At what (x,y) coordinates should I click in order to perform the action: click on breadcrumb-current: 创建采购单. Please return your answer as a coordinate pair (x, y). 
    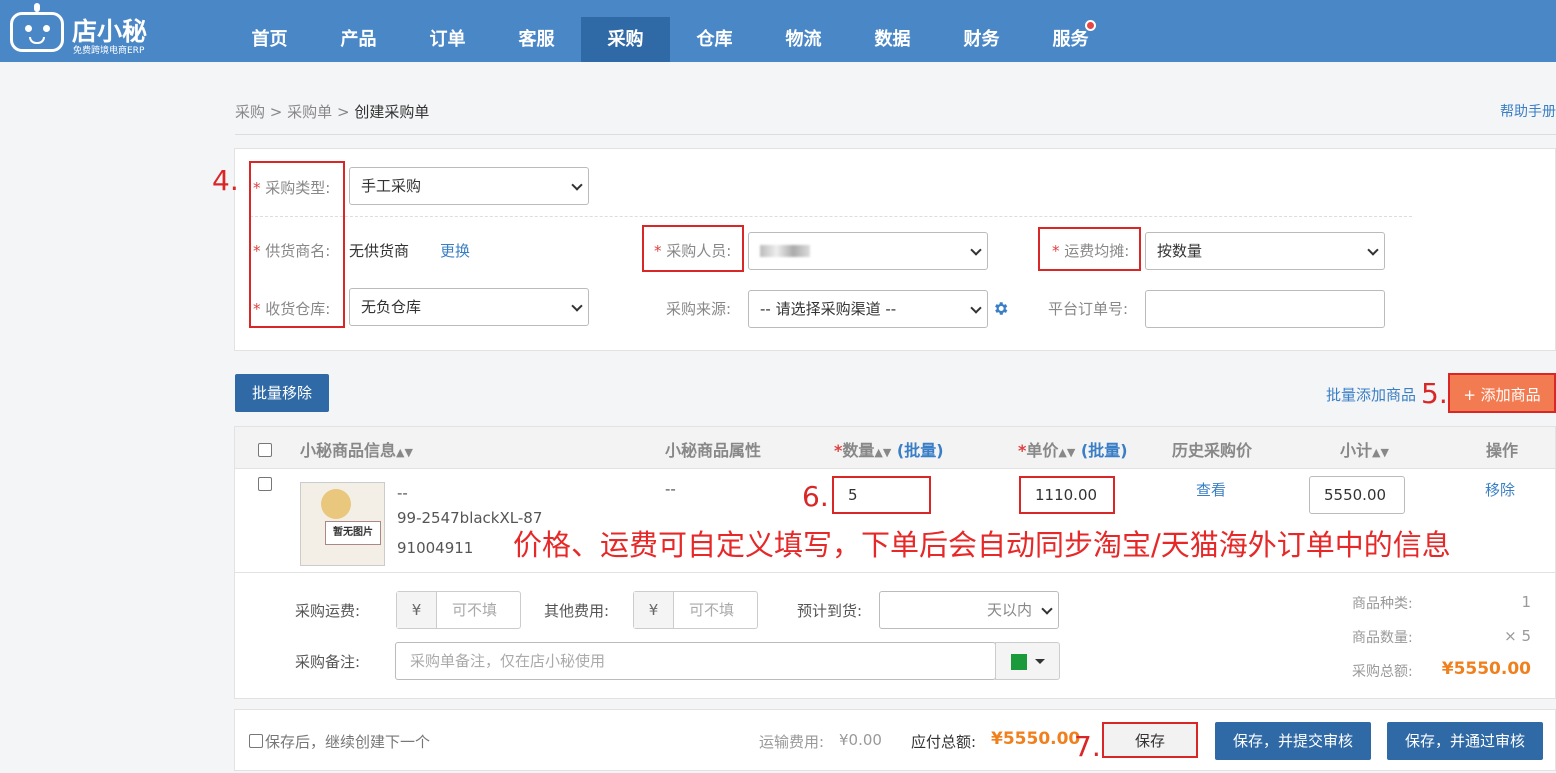
    Looking at the image, I should click on (392, 112).